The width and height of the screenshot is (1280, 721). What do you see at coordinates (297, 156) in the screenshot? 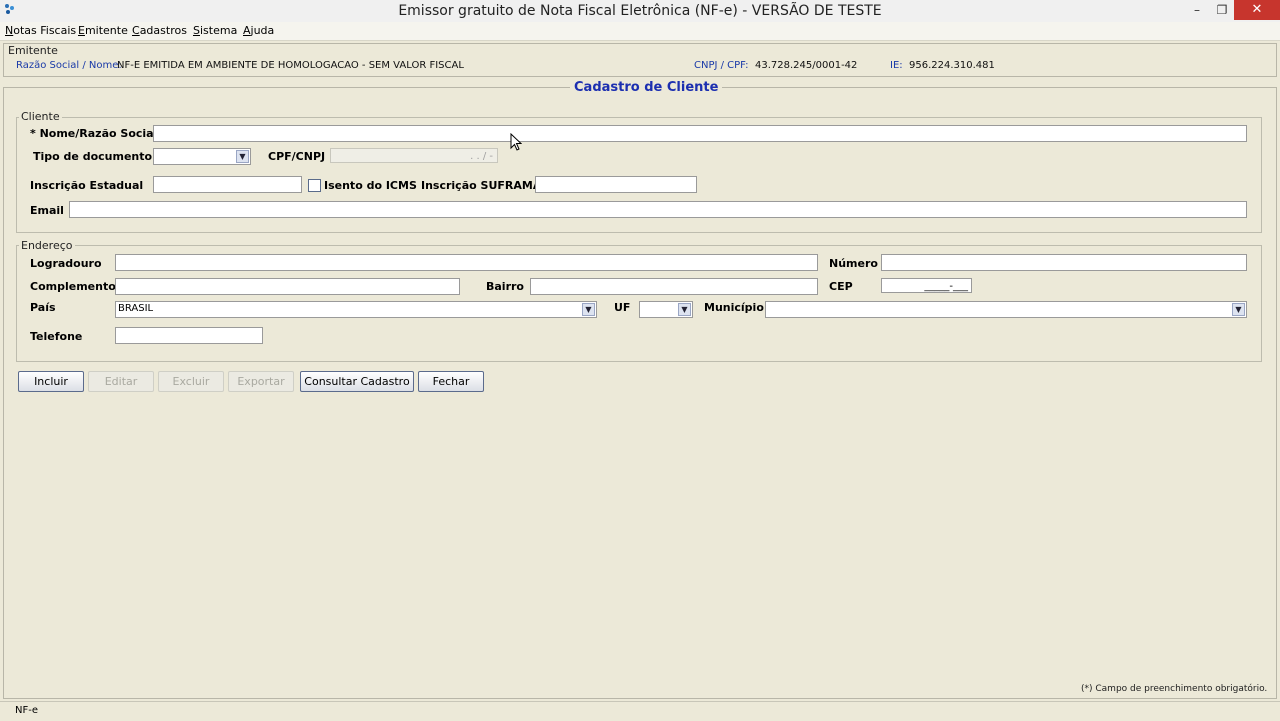
I see `cpf-cnpj-label: CPF/CNPJ` at bounding box center [297, 156].